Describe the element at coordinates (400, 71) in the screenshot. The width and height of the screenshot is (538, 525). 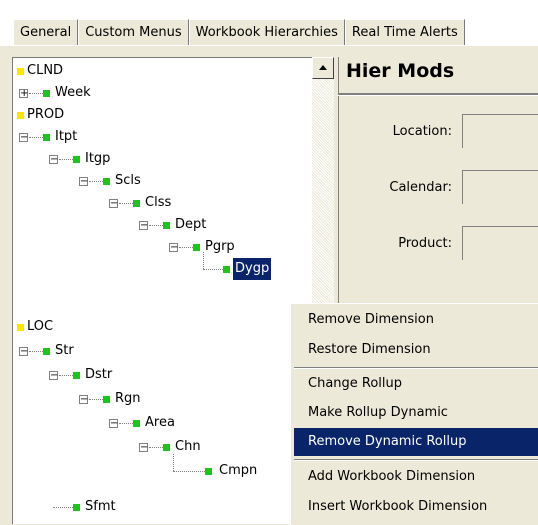
I see `panel-title: Hier Mods` at that location.